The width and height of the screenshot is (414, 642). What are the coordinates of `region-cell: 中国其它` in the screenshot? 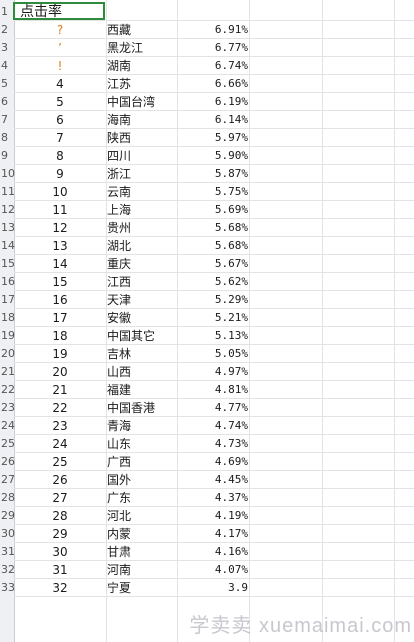 It's located at (142, 336).